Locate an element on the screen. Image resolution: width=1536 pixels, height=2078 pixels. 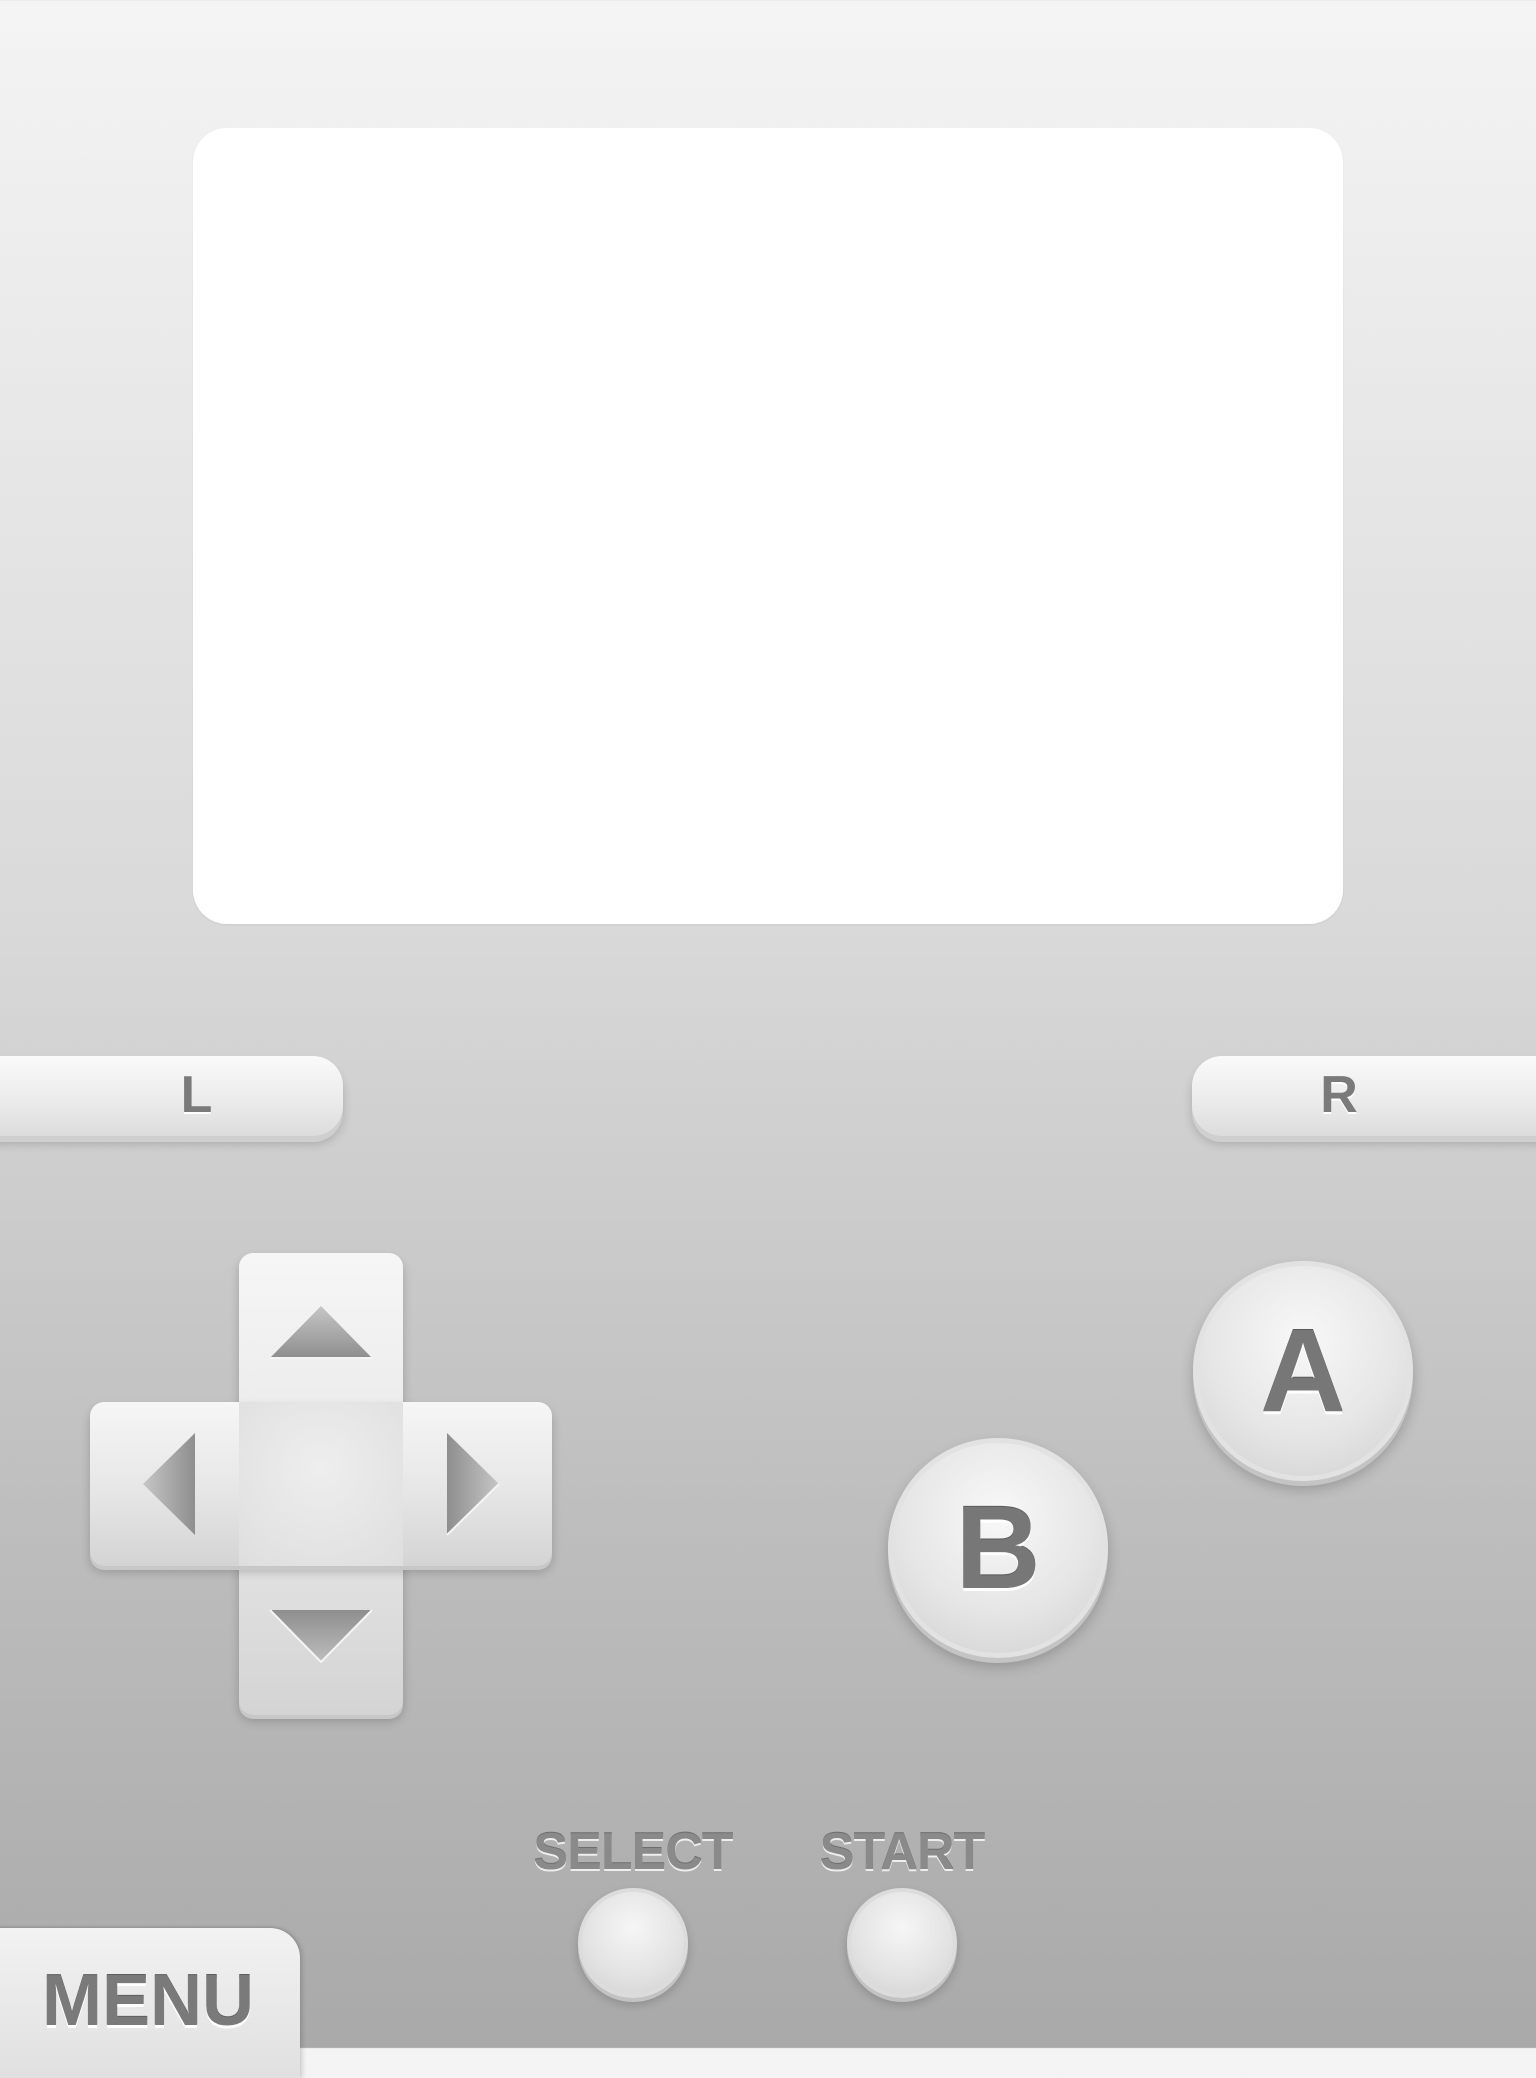
dpad-down-button is located at coordinates (321, 1636).